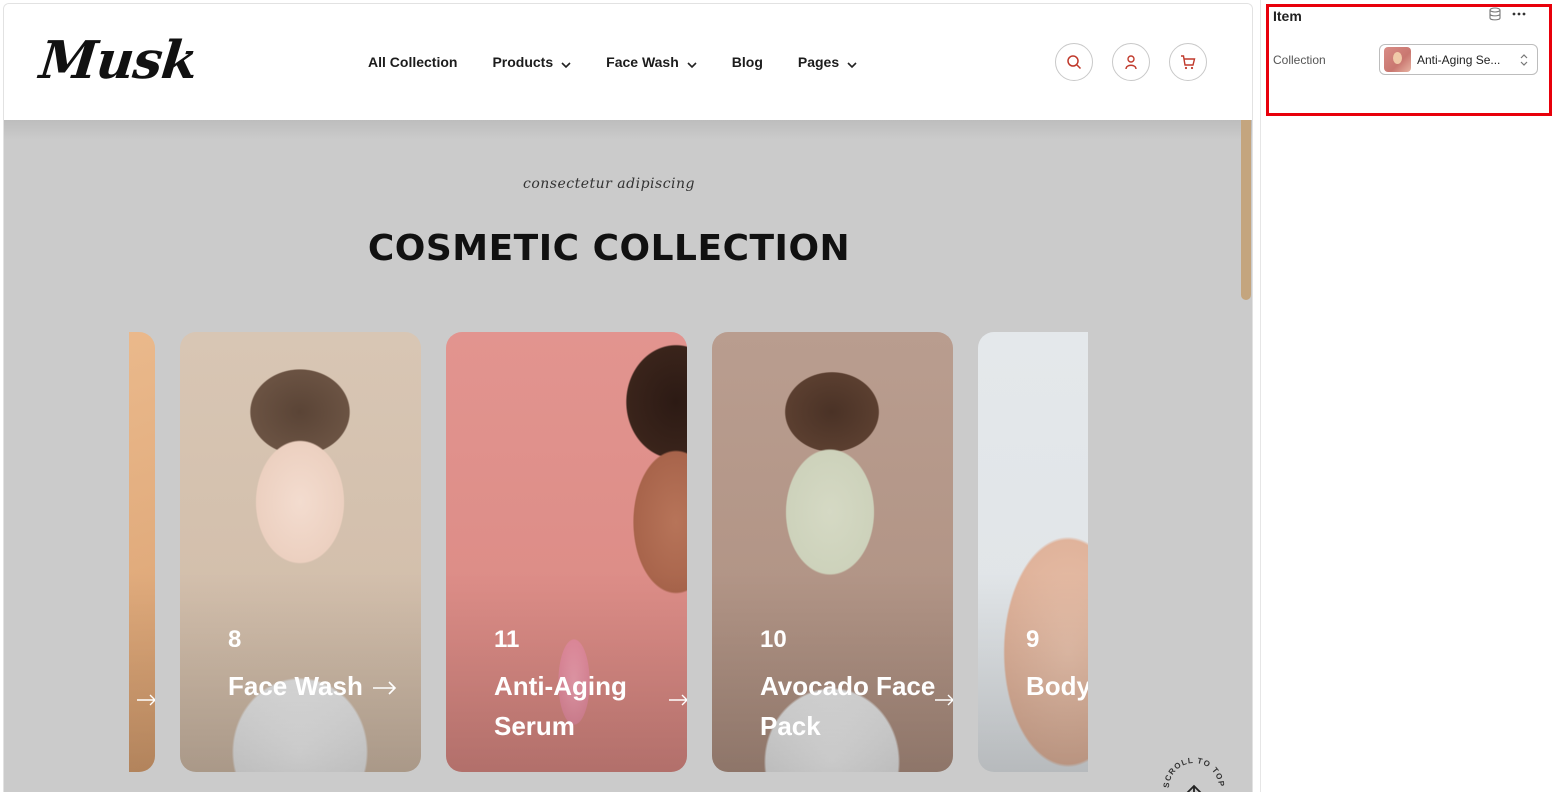  What do you see at coordinates (507, 639) in the screenshot?
I see `card-number: 11` at bounding box center [507, 639].